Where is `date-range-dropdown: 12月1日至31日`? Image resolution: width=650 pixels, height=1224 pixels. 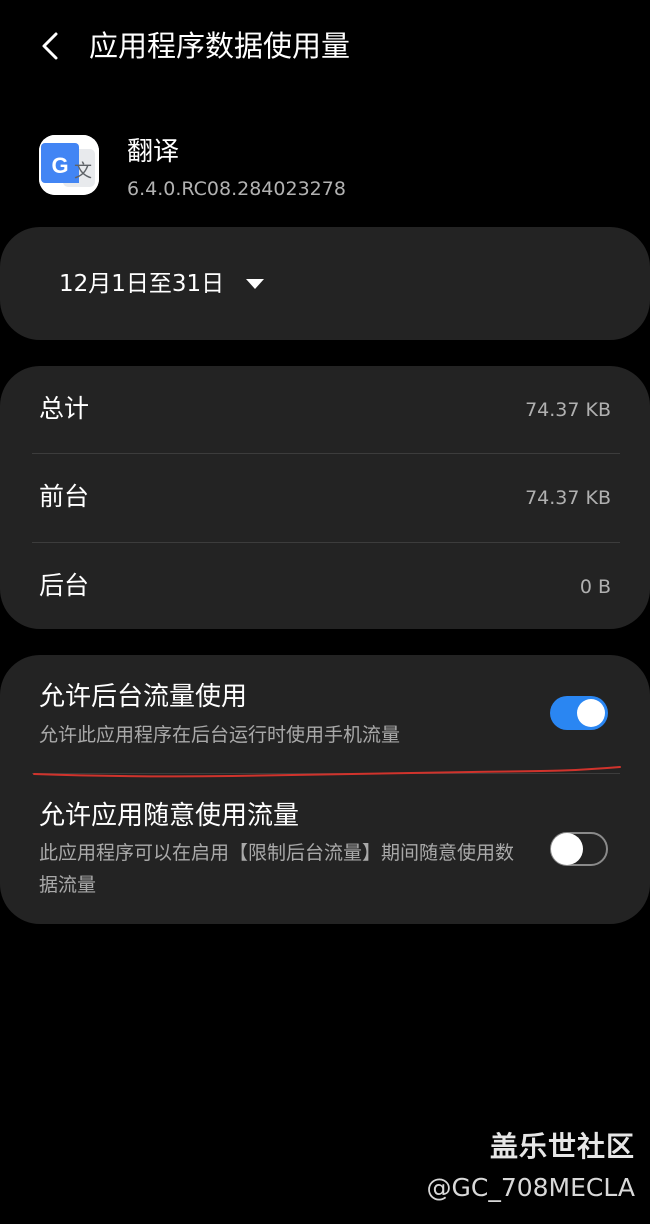 date-range-dropdown: 12月1日至31日 is located at coordinates (162, 284).